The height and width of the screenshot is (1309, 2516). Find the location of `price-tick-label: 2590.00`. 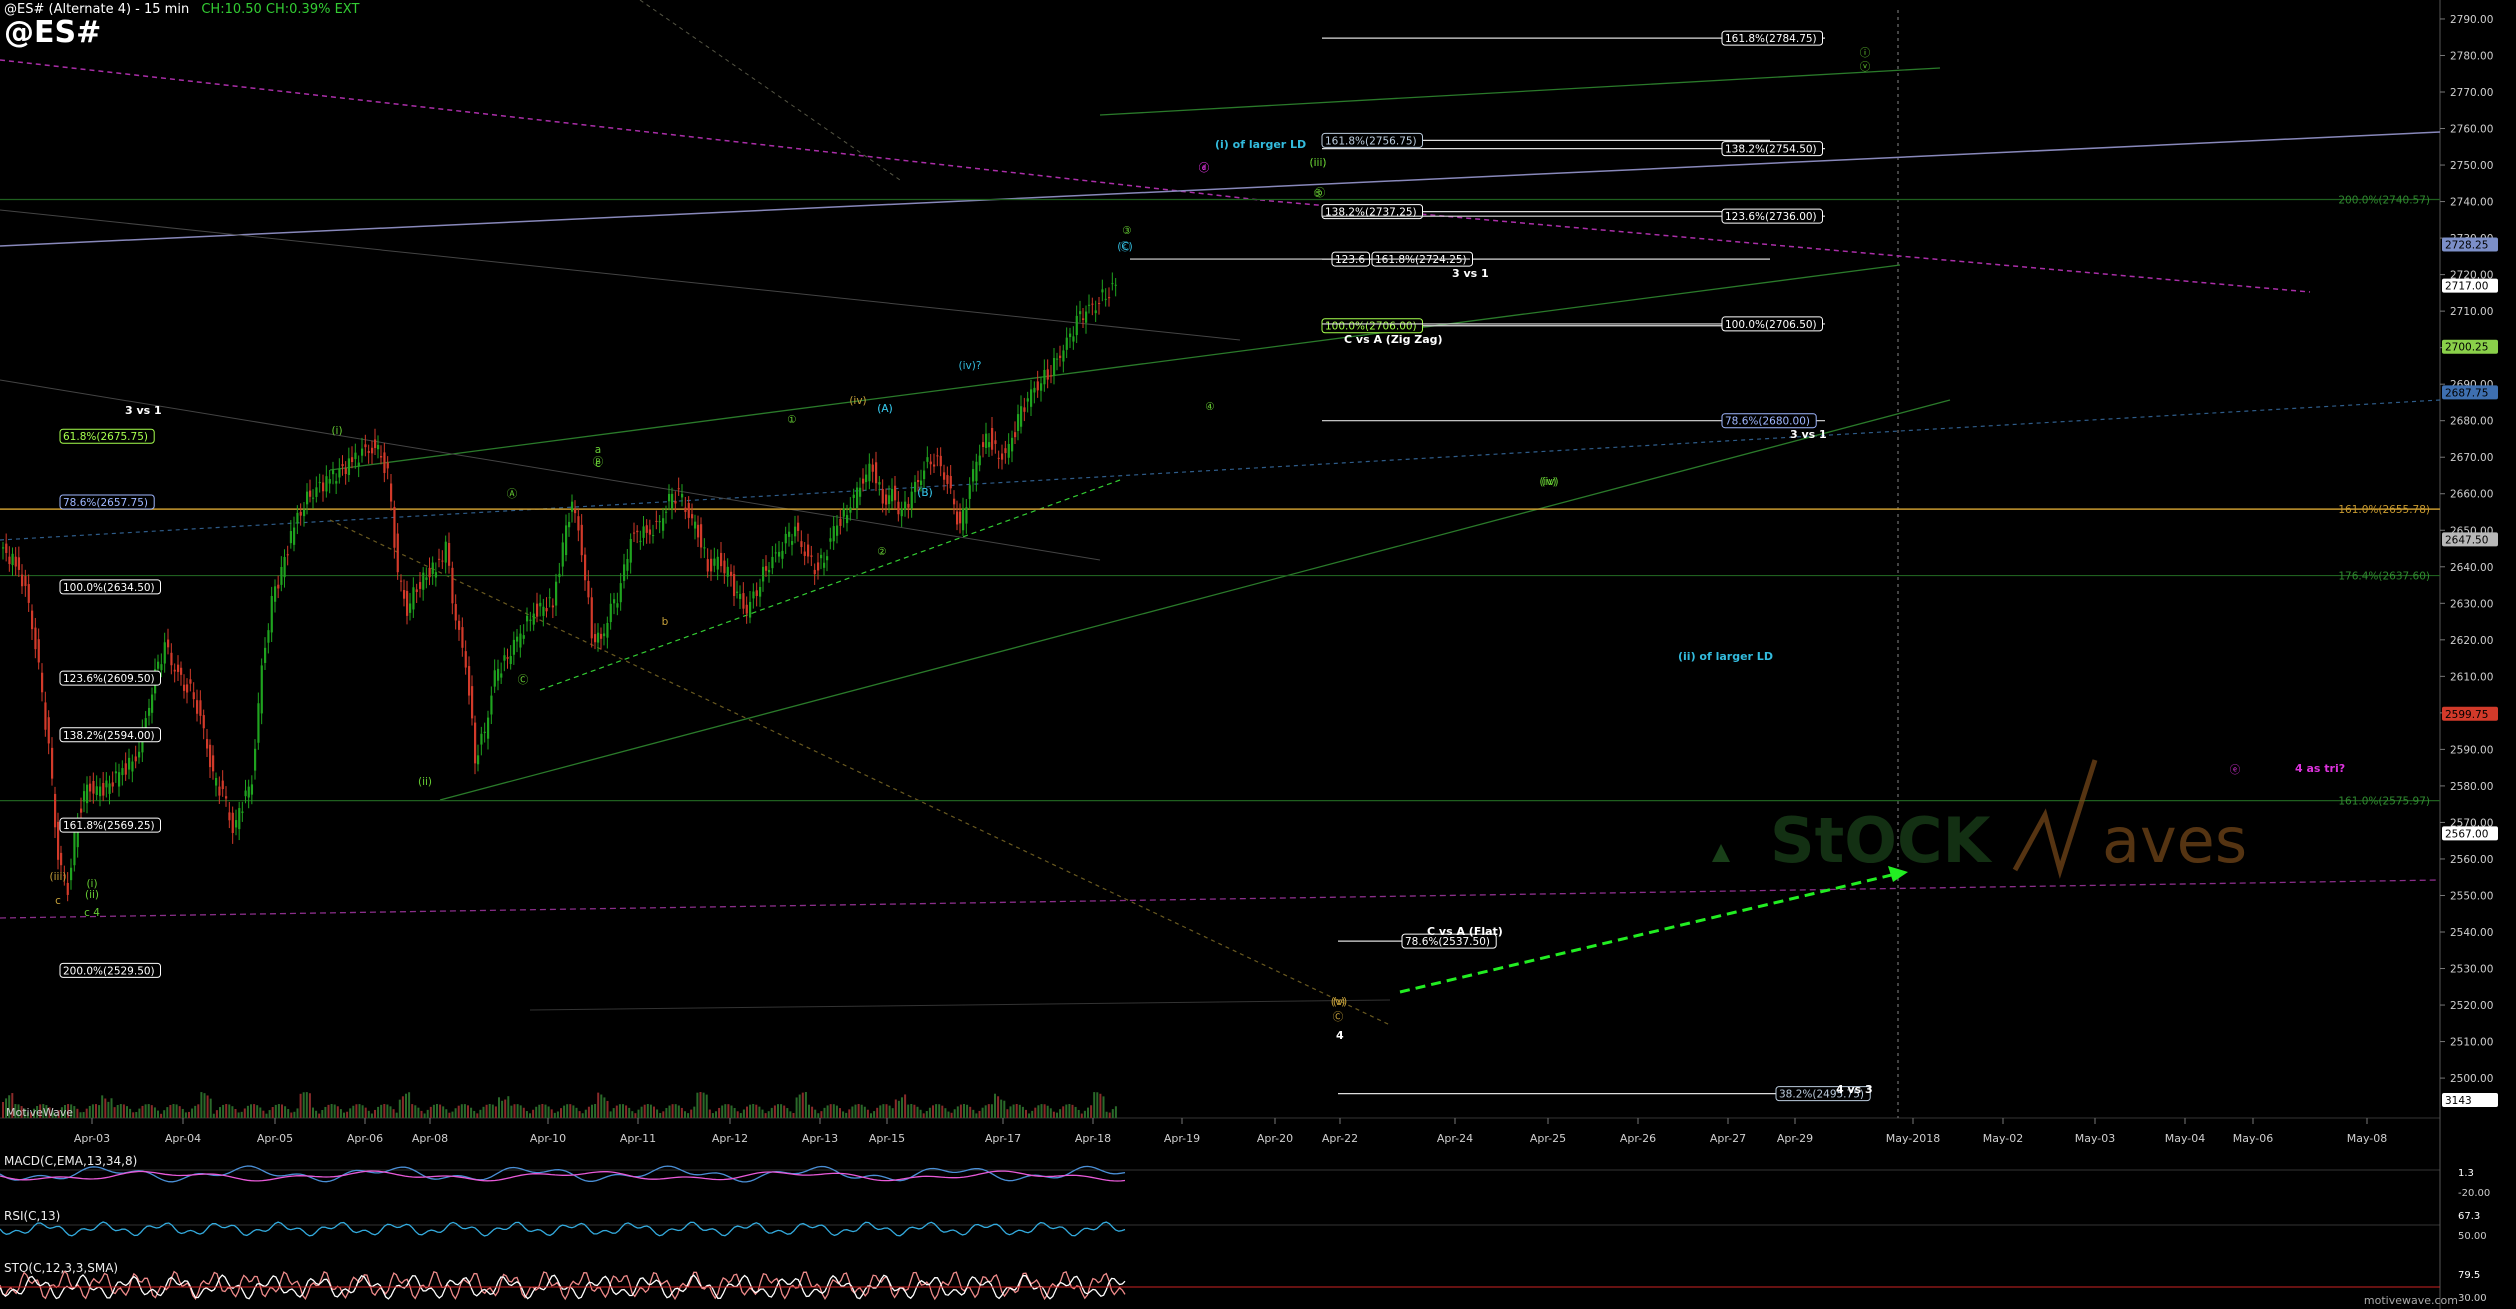

price-tick-label: 2590.00 is located at coordinates (2471, 750).